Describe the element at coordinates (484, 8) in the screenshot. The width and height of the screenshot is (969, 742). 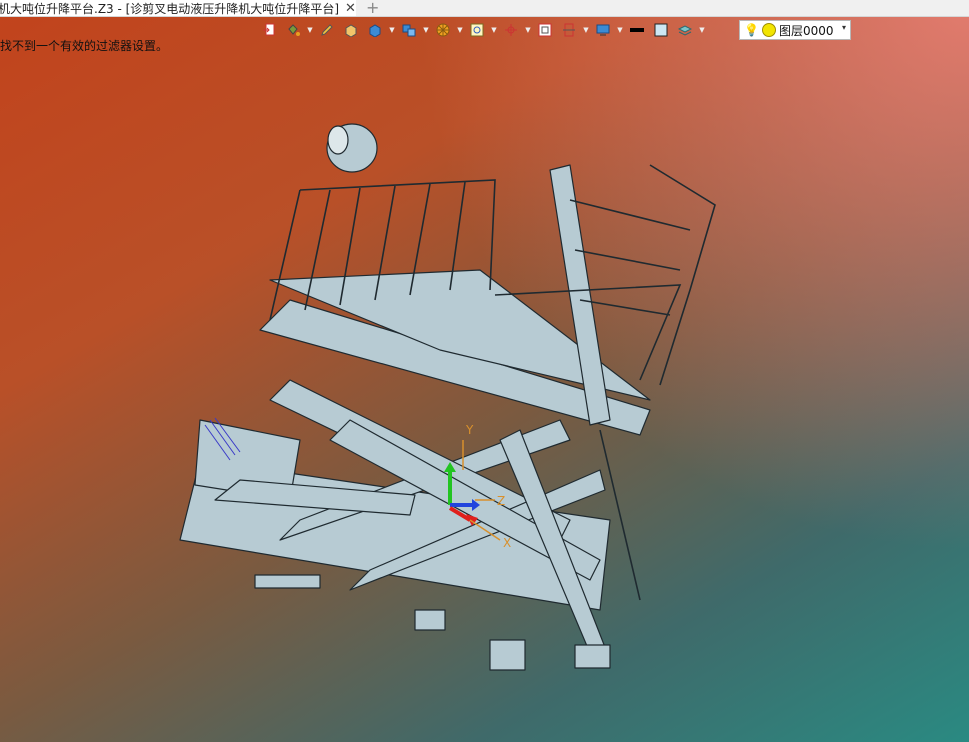
I see `document-tab-bar: 机大吨位升降平台.Z3 - [诊剪叉电动液压升降机大吨位升降平台] ✕ +` at that location.